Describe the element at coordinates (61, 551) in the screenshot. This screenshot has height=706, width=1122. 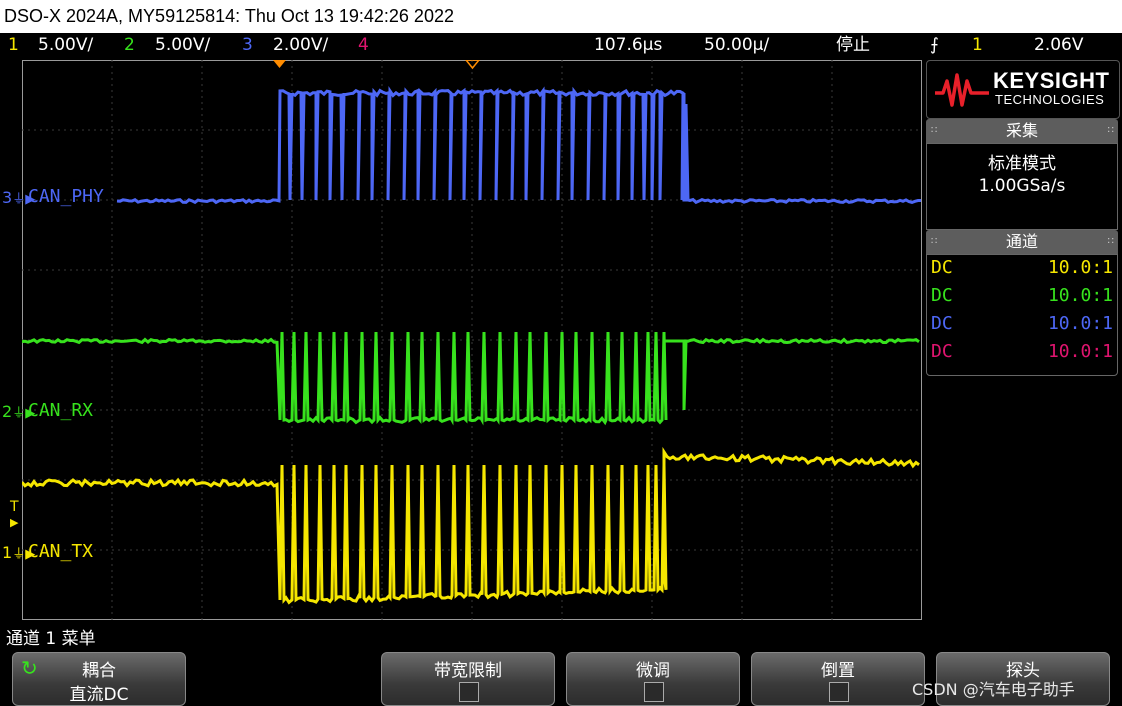
I see `ch1-trace-label: CAN_TX` at that location.